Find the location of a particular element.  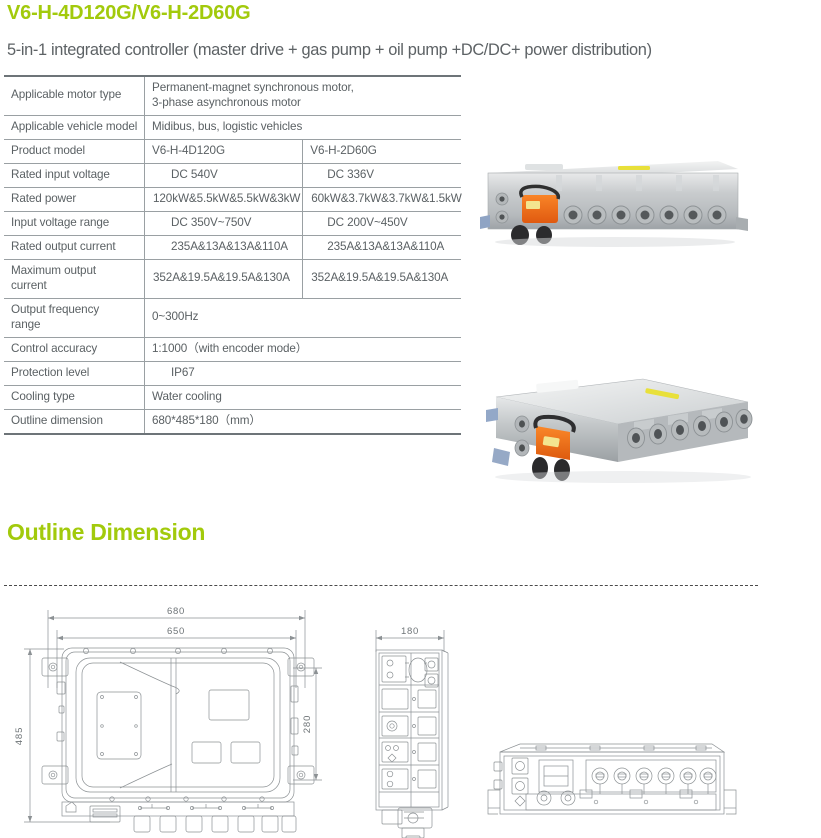

dim-label-650: 650 is located at coordinates (176, 631).